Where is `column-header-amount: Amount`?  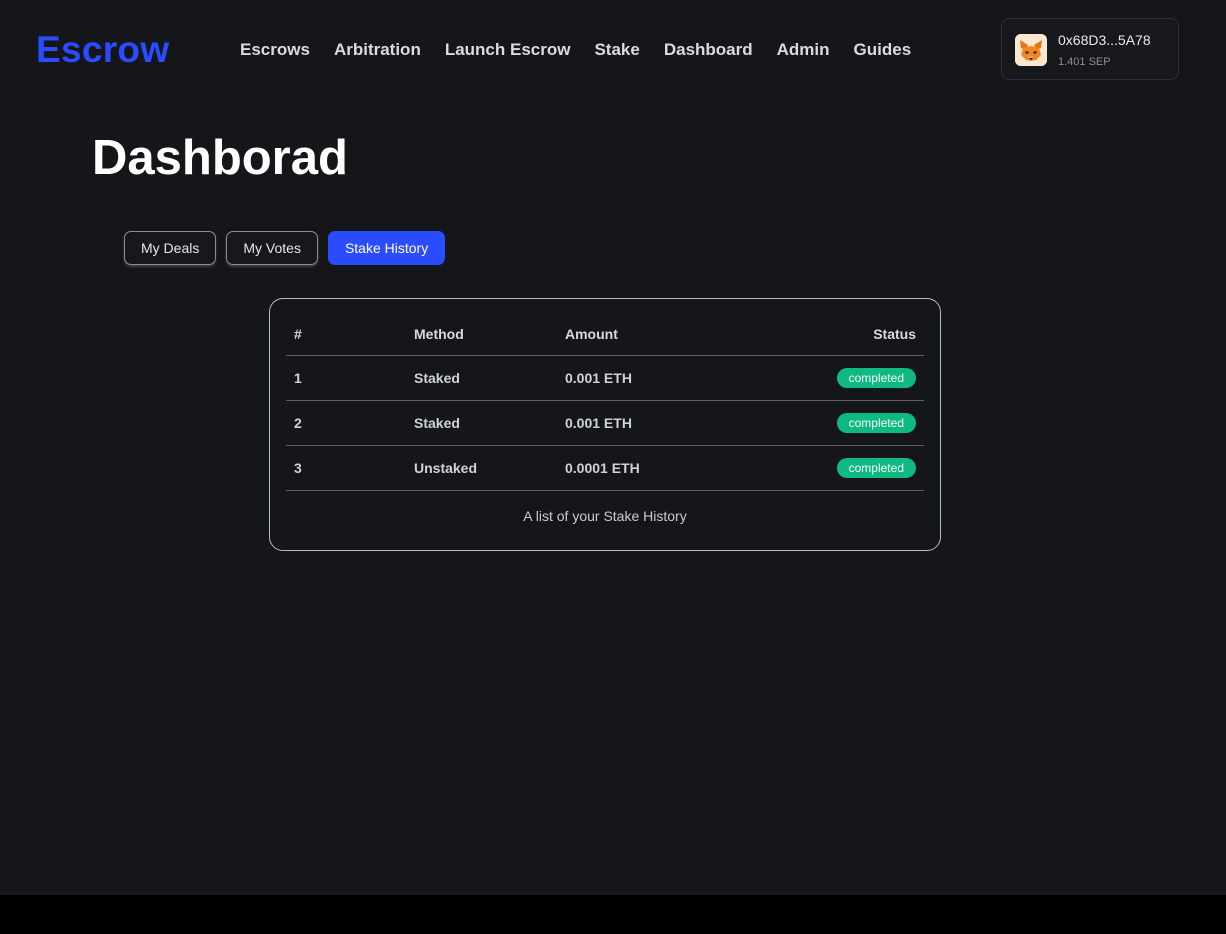
column-header-amount: Amount is located at coordinates (642, 334).